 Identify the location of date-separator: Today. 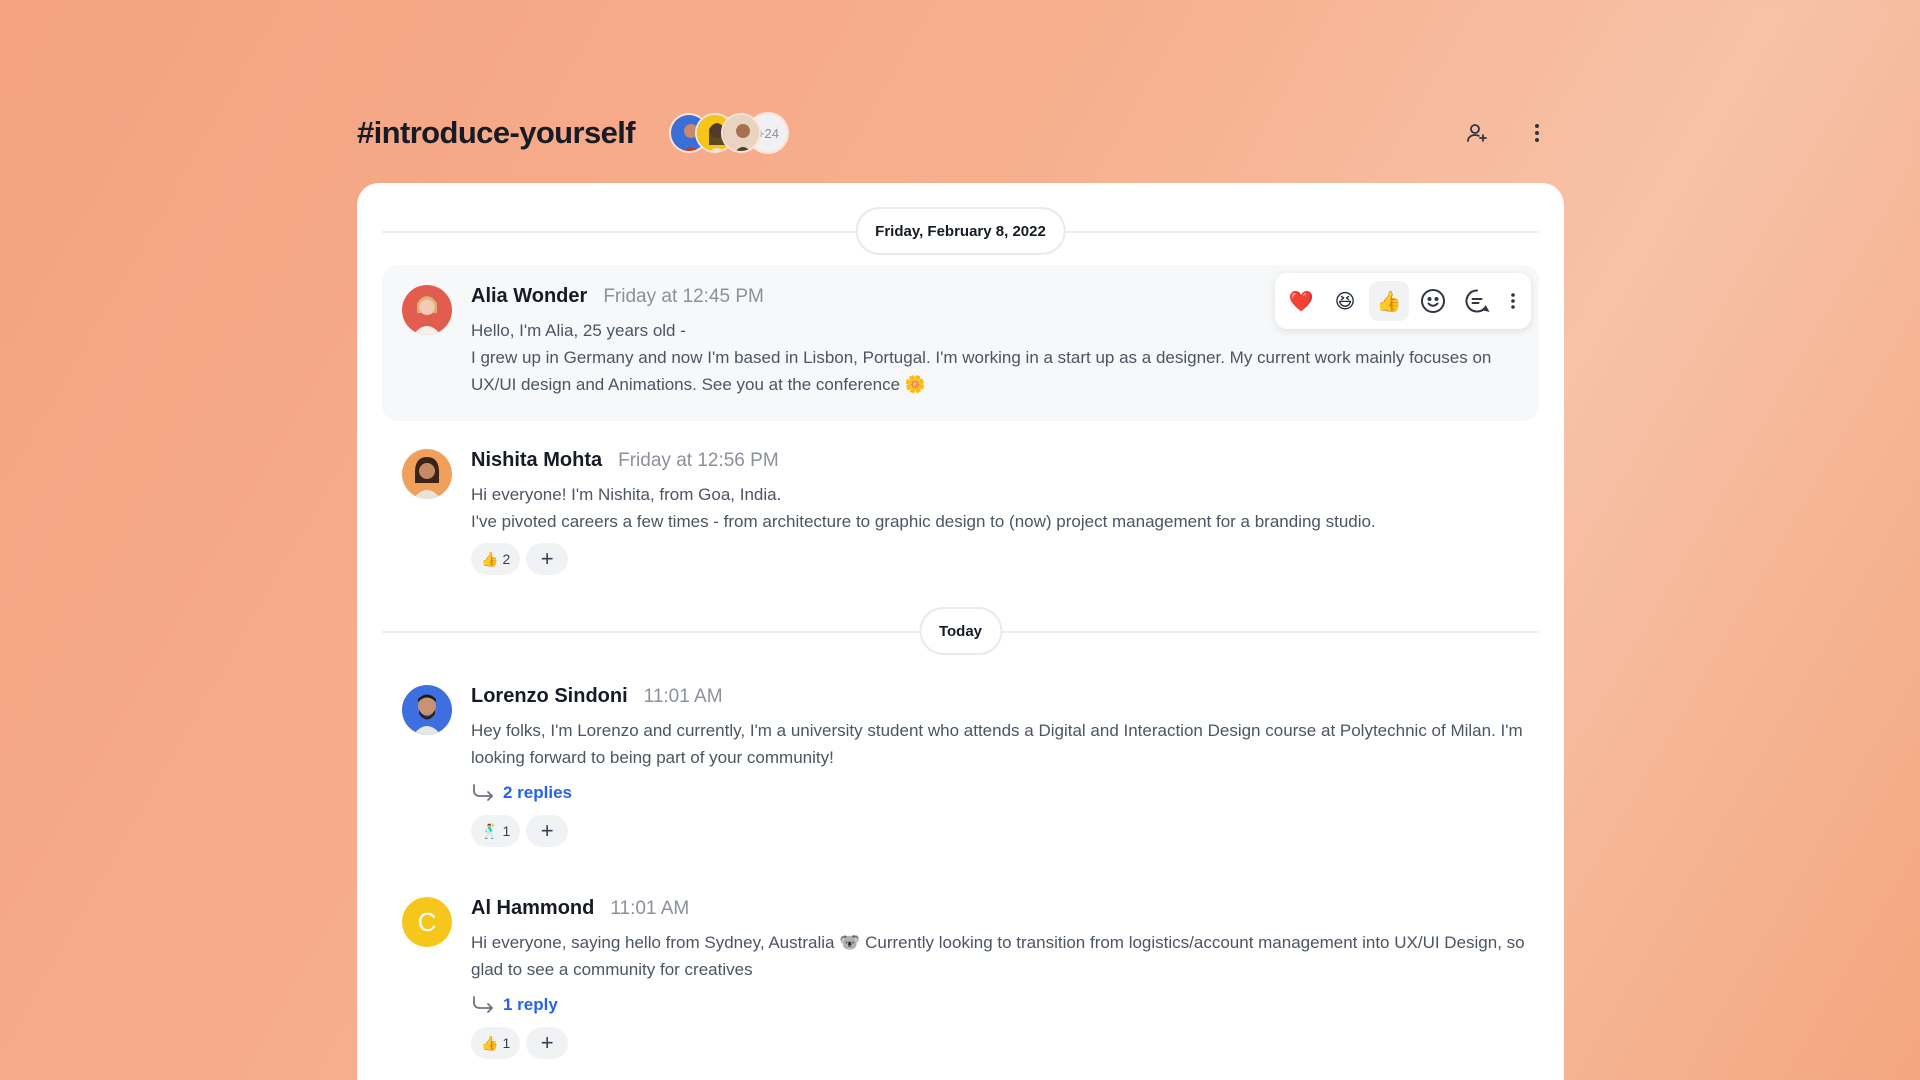
(960, 631).